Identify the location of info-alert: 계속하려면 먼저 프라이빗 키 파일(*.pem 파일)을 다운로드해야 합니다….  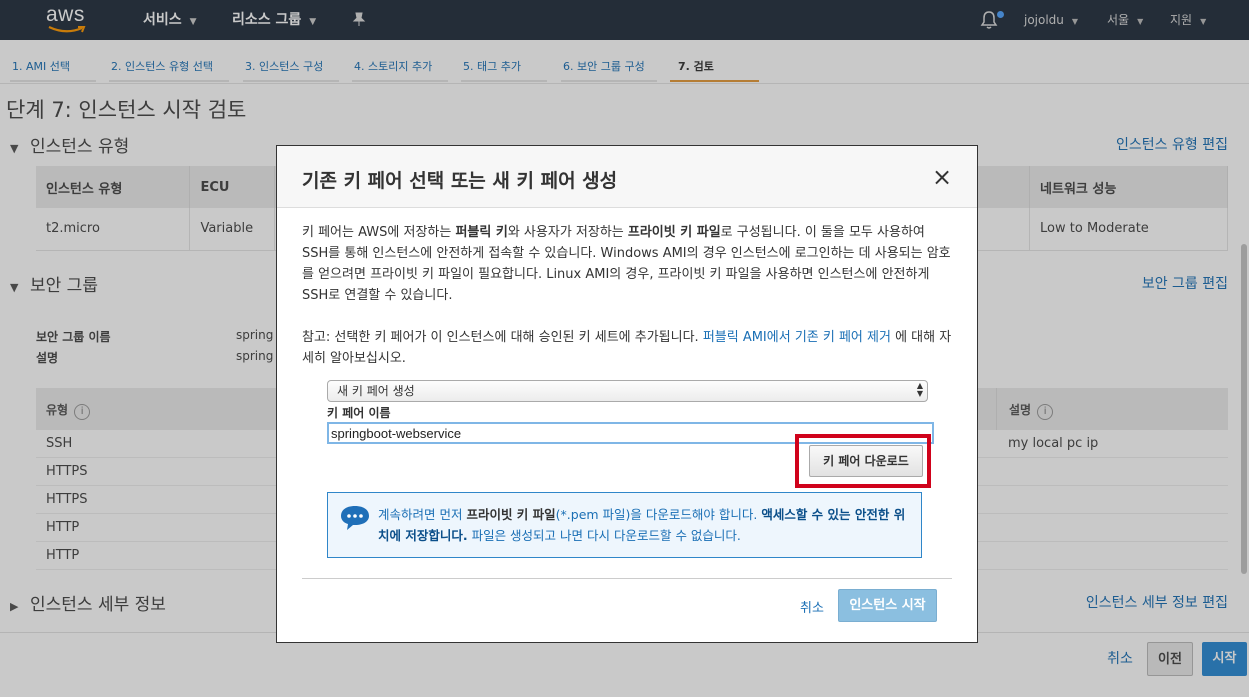
(624, 525).